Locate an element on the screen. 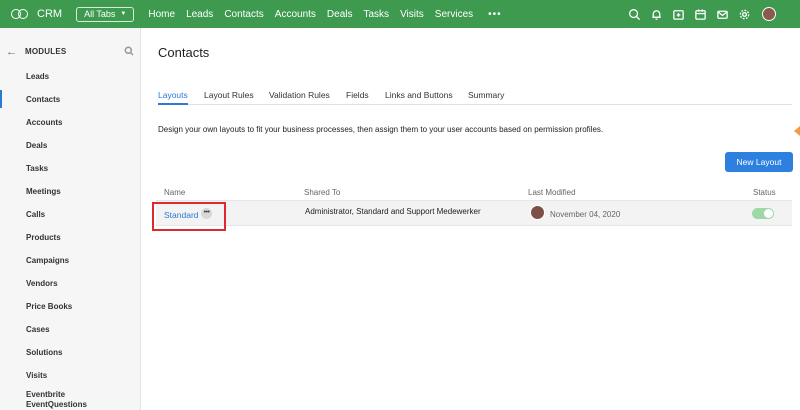 This screenshot has width=800, height=410. column-header-status: Status is located at coordinates (764, 192).